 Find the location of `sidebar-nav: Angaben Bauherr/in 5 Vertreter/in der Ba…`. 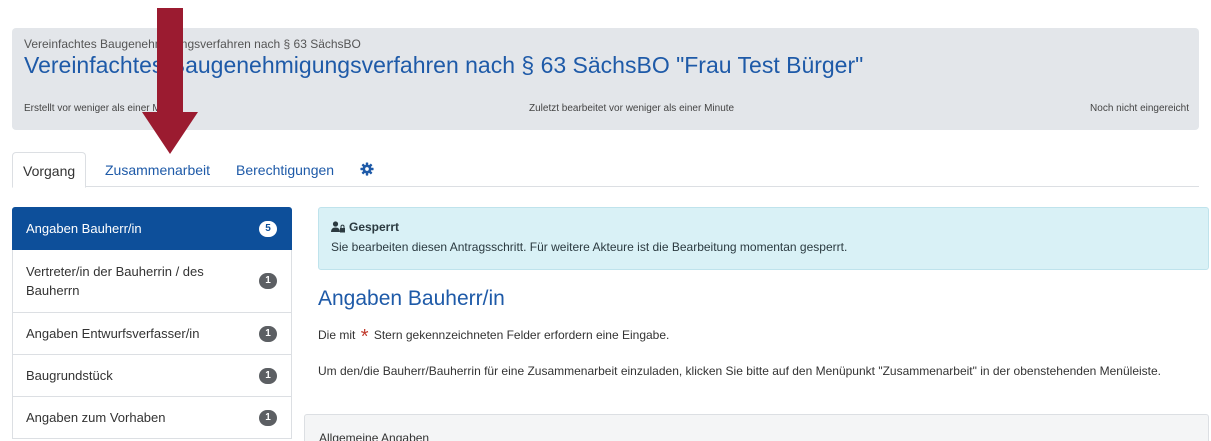

sidebar-nav: Angaben Bauherr/in 5 Vertreter/in der Ba… is located at coordinates (152, 323).